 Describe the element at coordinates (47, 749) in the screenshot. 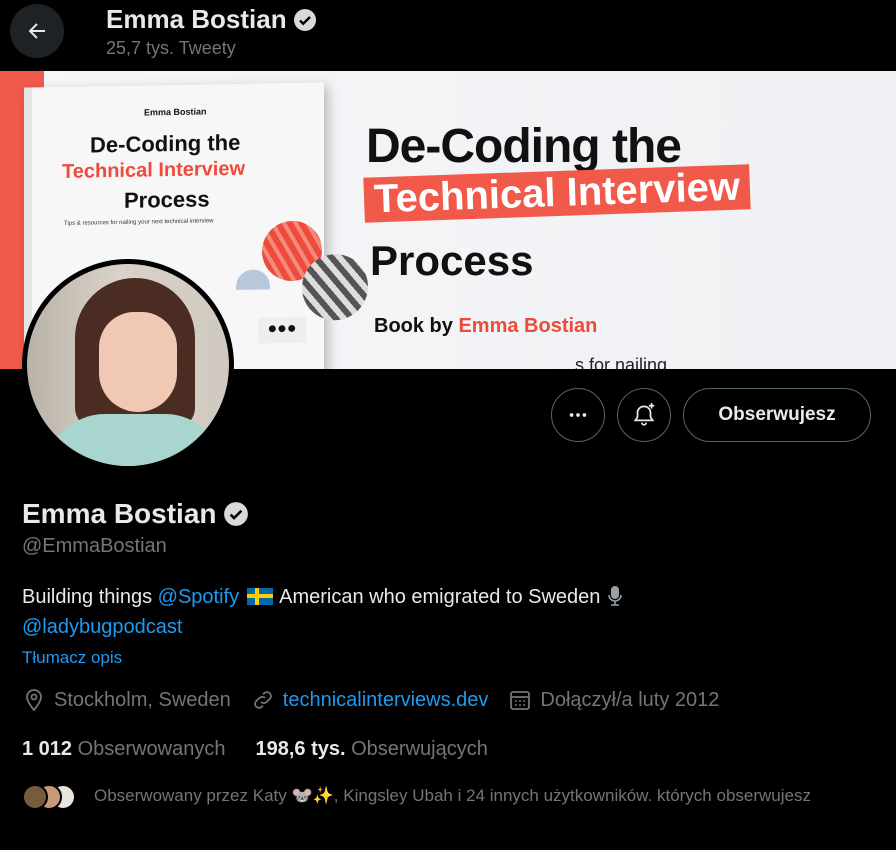

I see `following-count: 1 012` at that location.